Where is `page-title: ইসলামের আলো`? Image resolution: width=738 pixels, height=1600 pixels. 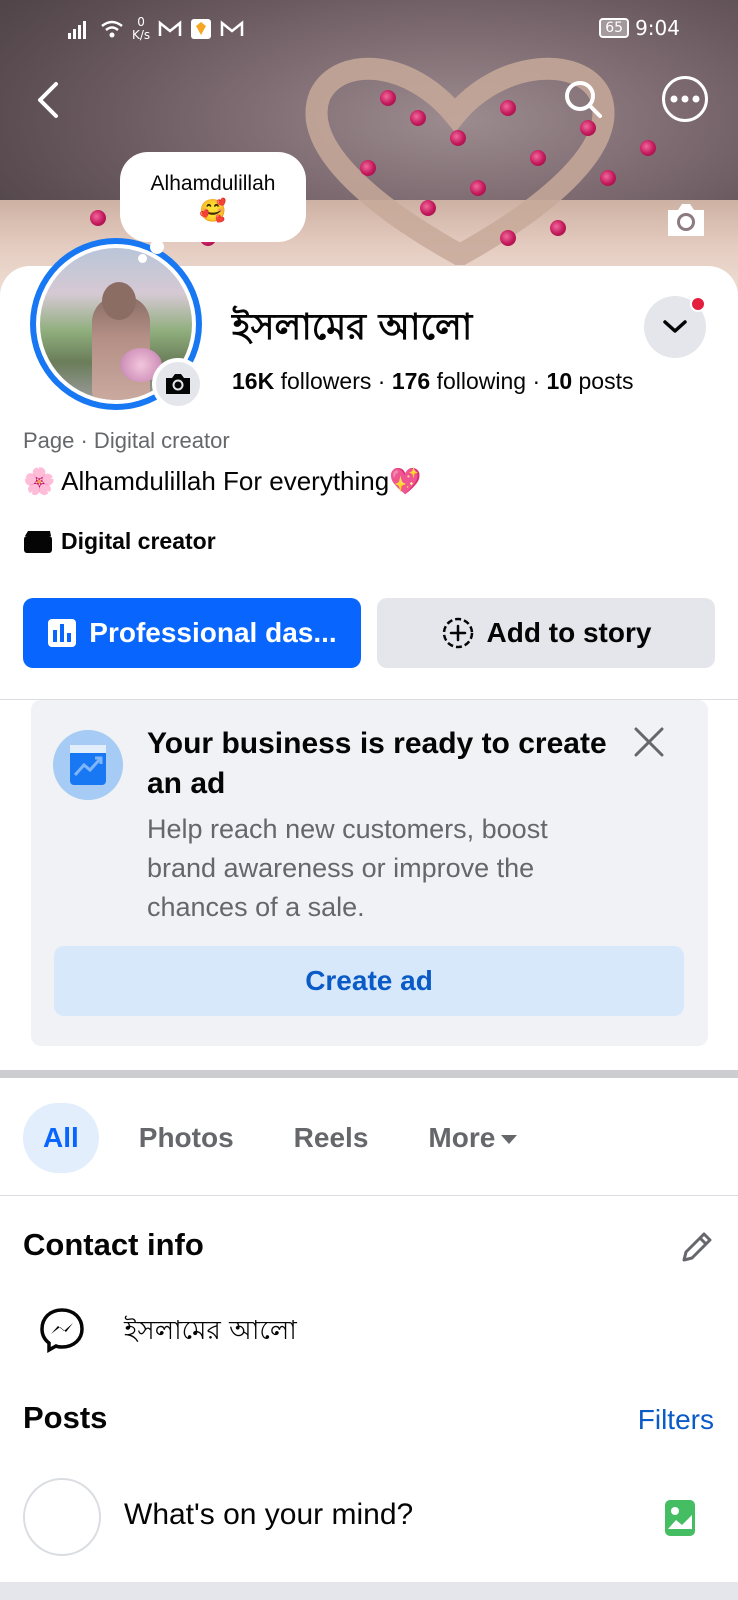 page-title: ইসলামের আলো is located at coordinates (352, 327).